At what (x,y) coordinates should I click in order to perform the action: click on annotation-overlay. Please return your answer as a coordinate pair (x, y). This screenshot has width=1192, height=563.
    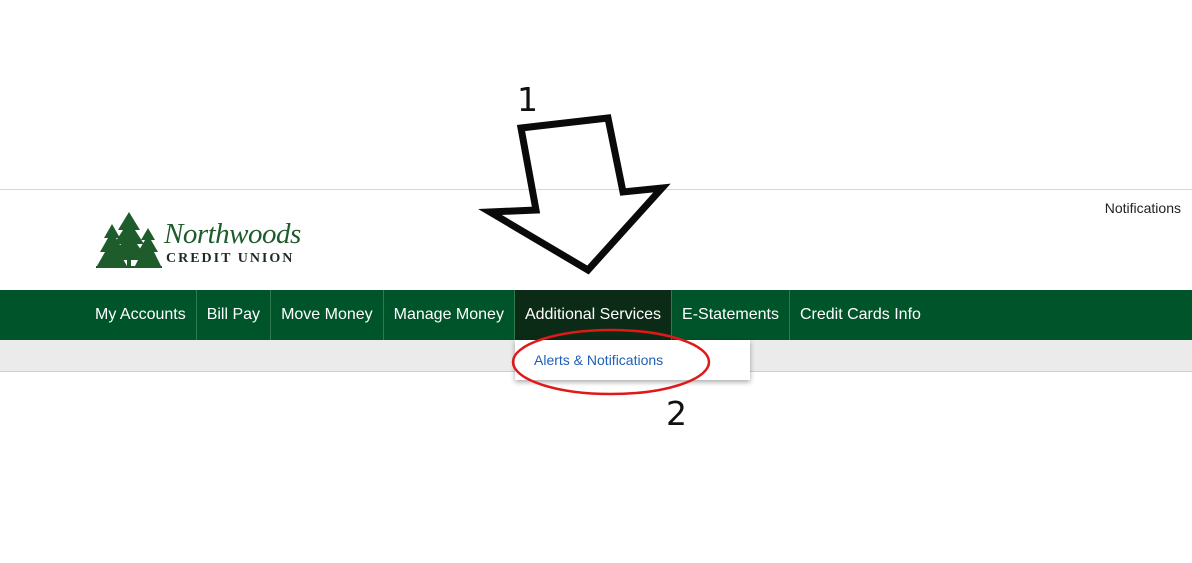
    Looking at the image, I should click on (594, 255).